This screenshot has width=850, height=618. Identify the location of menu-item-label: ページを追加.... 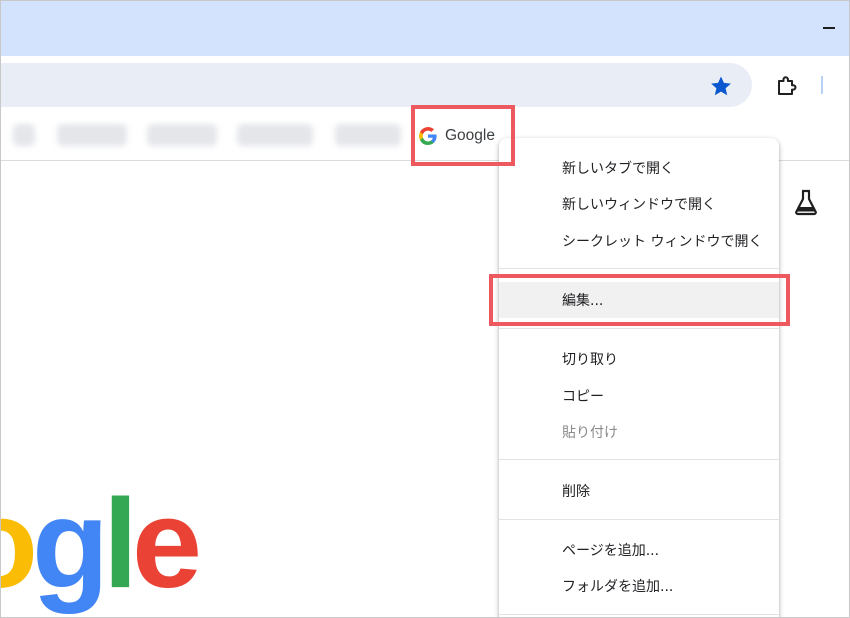
(611, 551).